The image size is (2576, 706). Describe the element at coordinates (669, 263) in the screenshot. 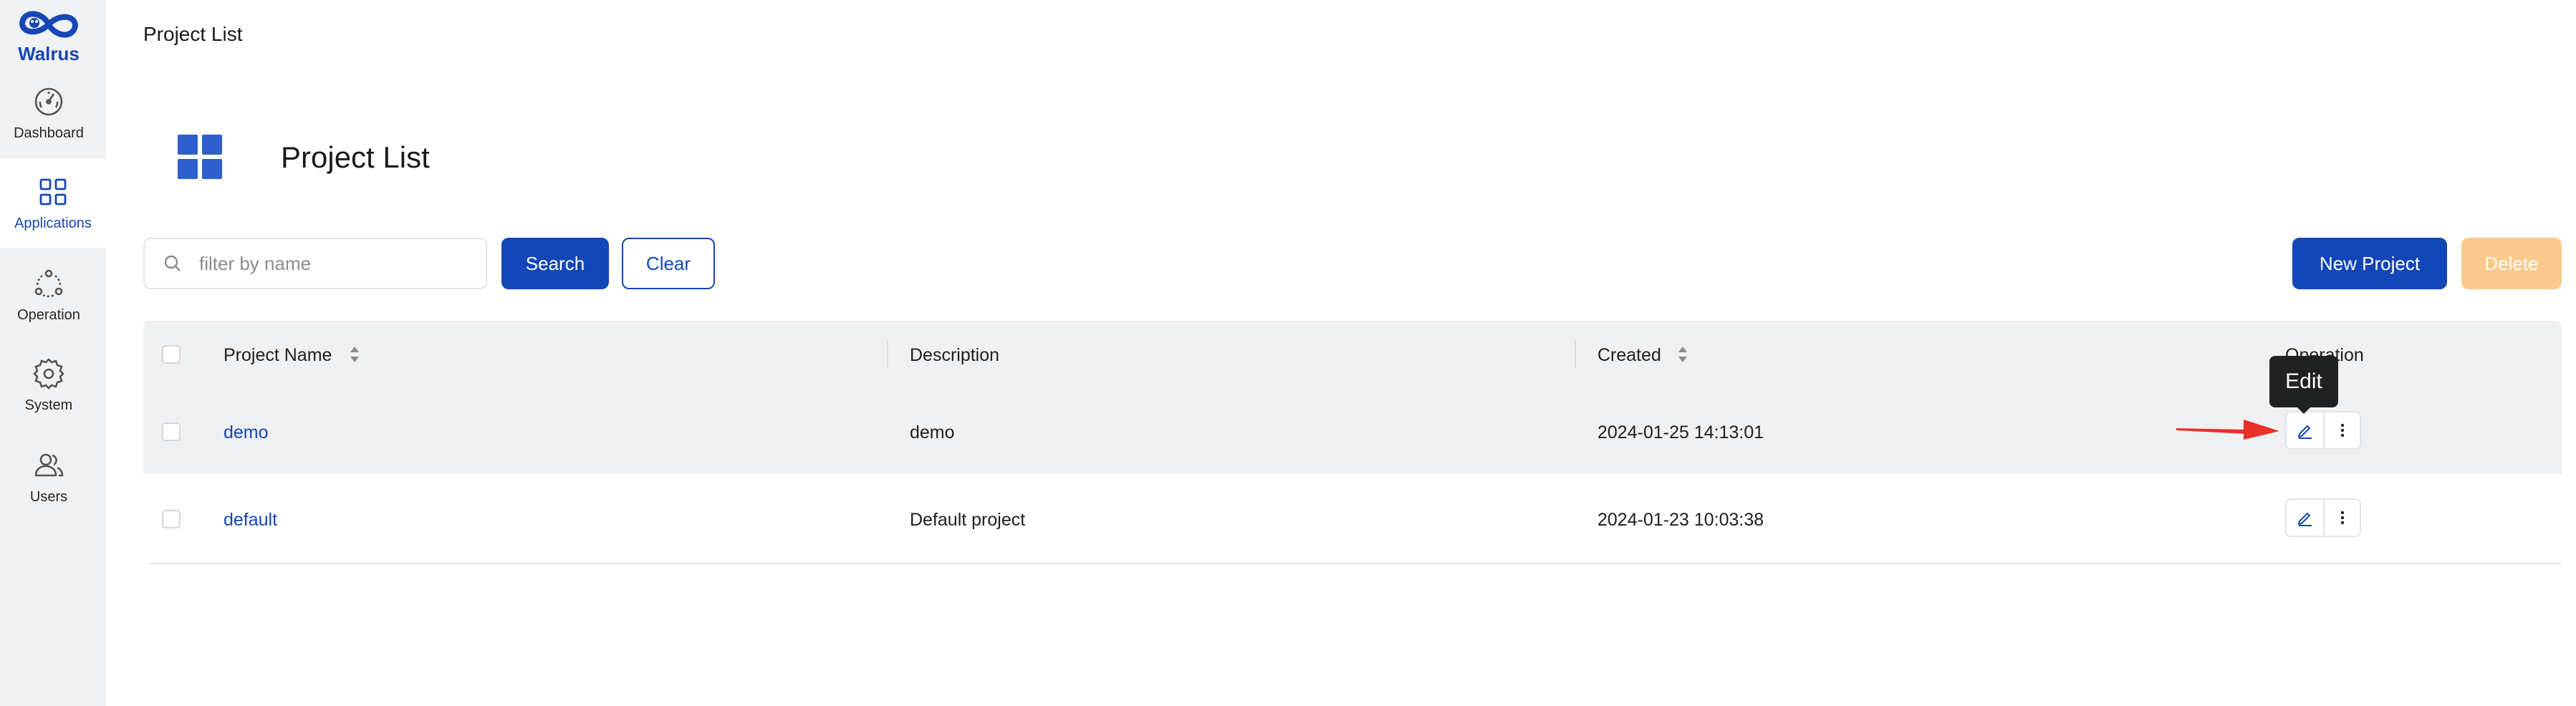

I see `clear-button: Clear` at that location.